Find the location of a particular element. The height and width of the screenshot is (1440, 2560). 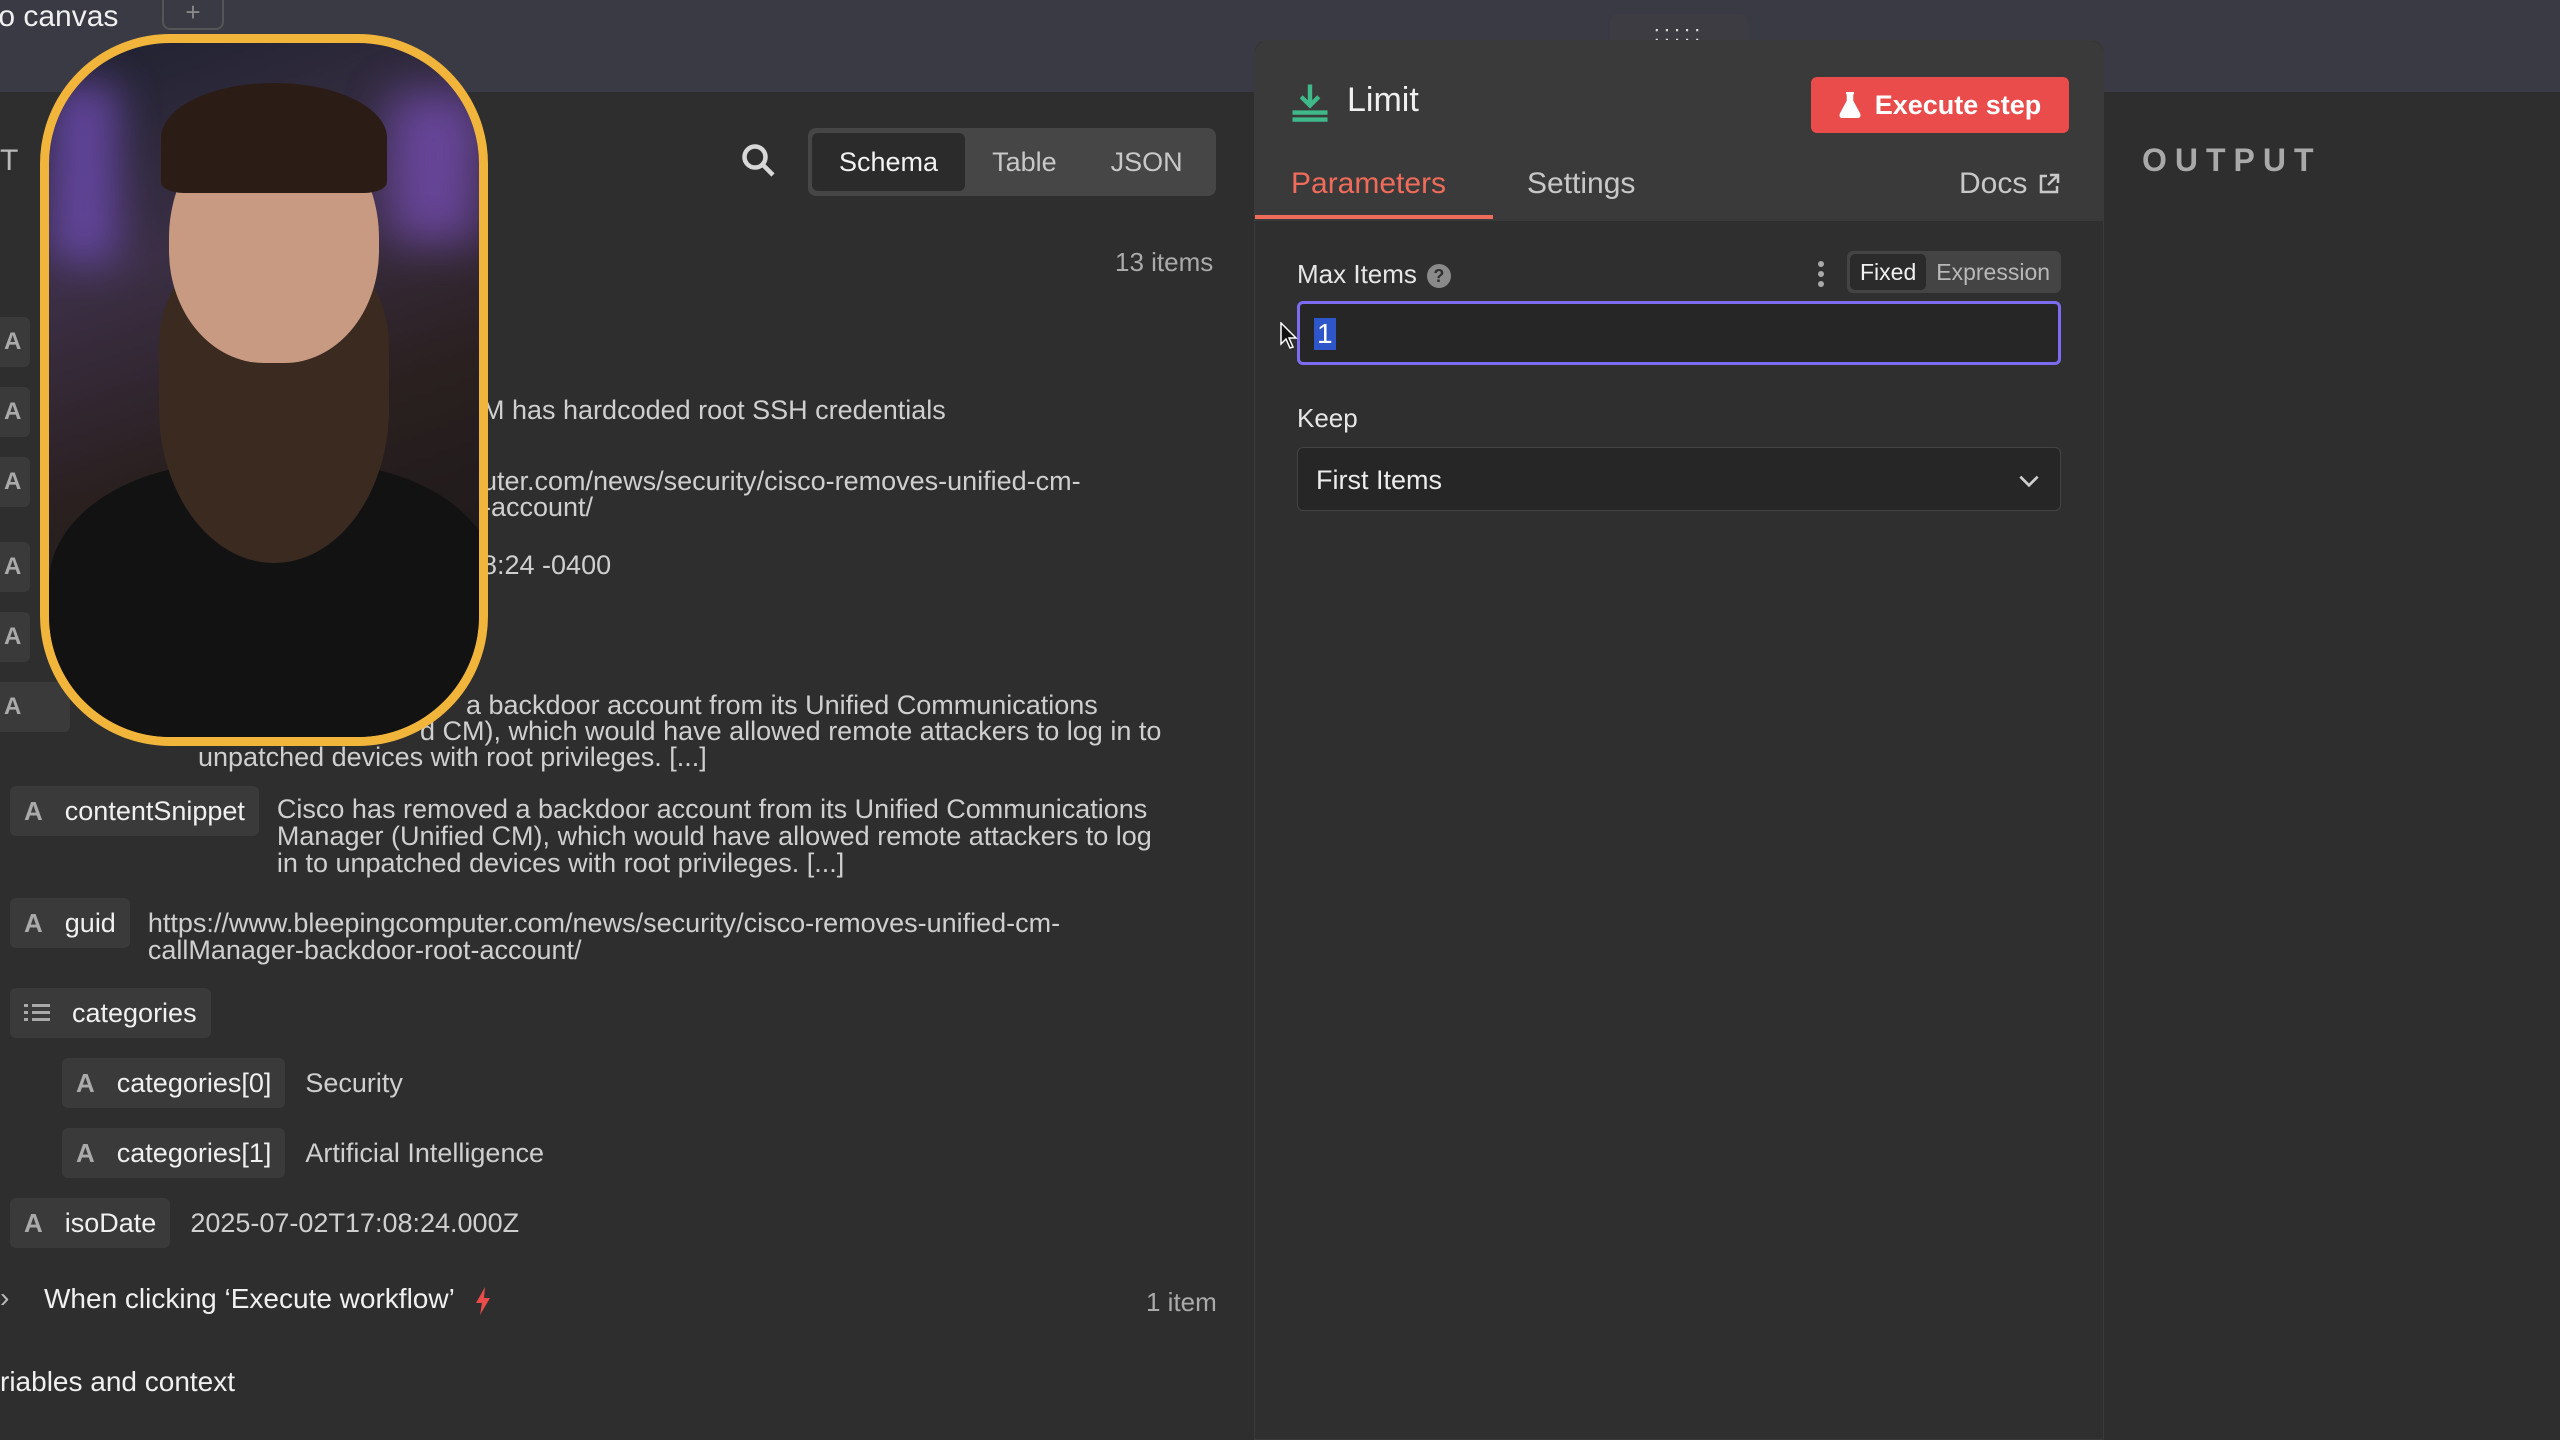

tab-settings: Settings is located at coordinates (1581, 184).